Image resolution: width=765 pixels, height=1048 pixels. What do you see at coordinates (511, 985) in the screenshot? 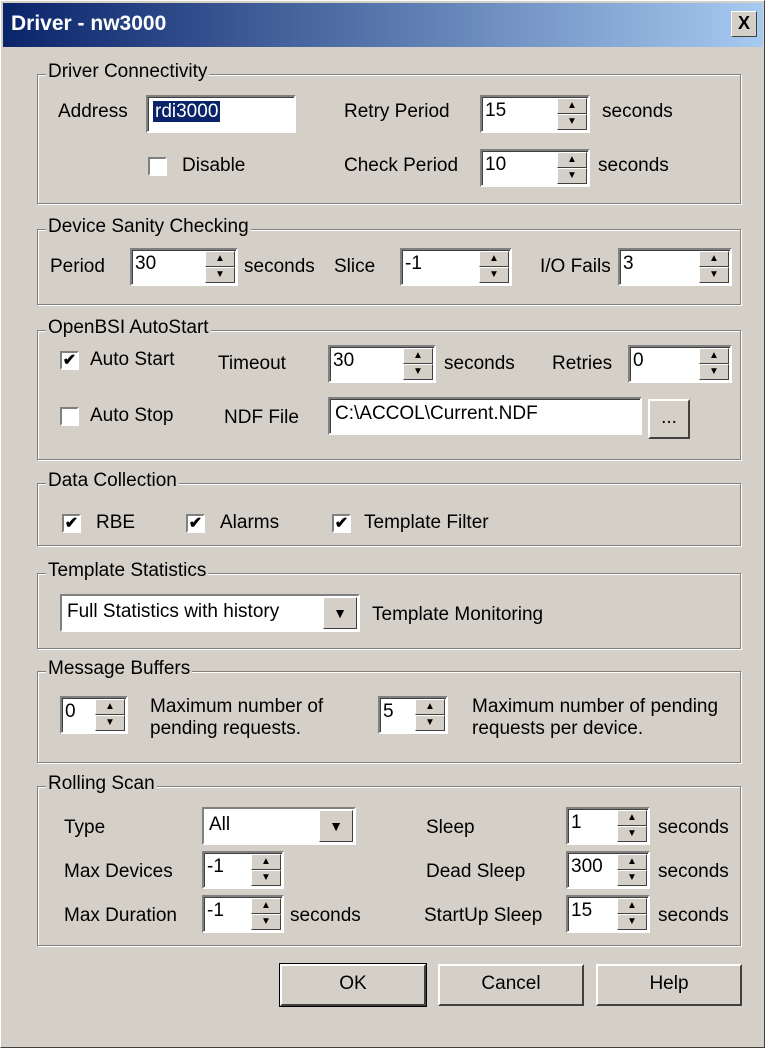
I see `cancel-button: Cancel` at bounding box center [511, 985].